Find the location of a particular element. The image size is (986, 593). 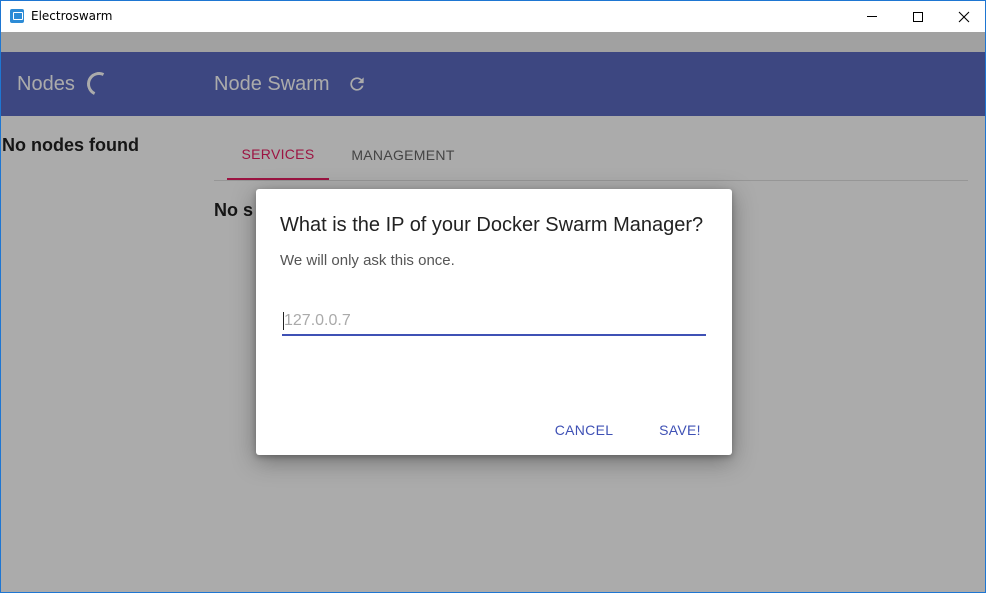

minimize-button is located at coordinates (872, 16).